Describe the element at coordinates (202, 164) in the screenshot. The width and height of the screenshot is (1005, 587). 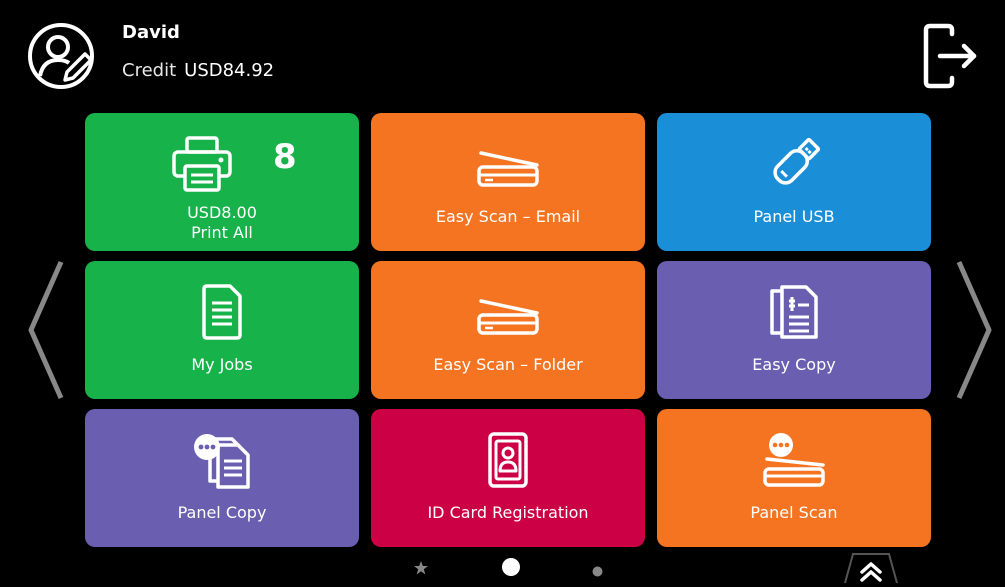
I see `printer-icon` at that location.